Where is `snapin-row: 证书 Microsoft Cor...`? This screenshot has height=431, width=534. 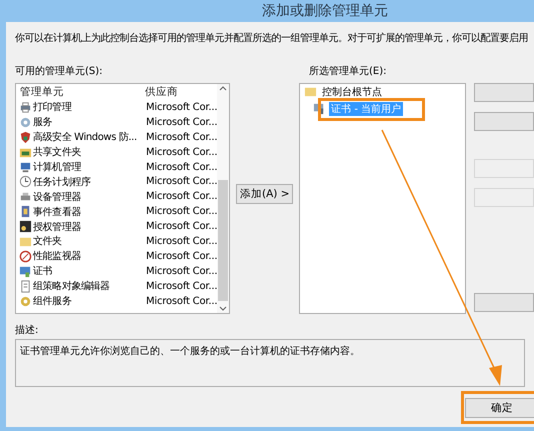
snapin-row: 证书 Microsoft Cor... is located at coordinates (117, 271).